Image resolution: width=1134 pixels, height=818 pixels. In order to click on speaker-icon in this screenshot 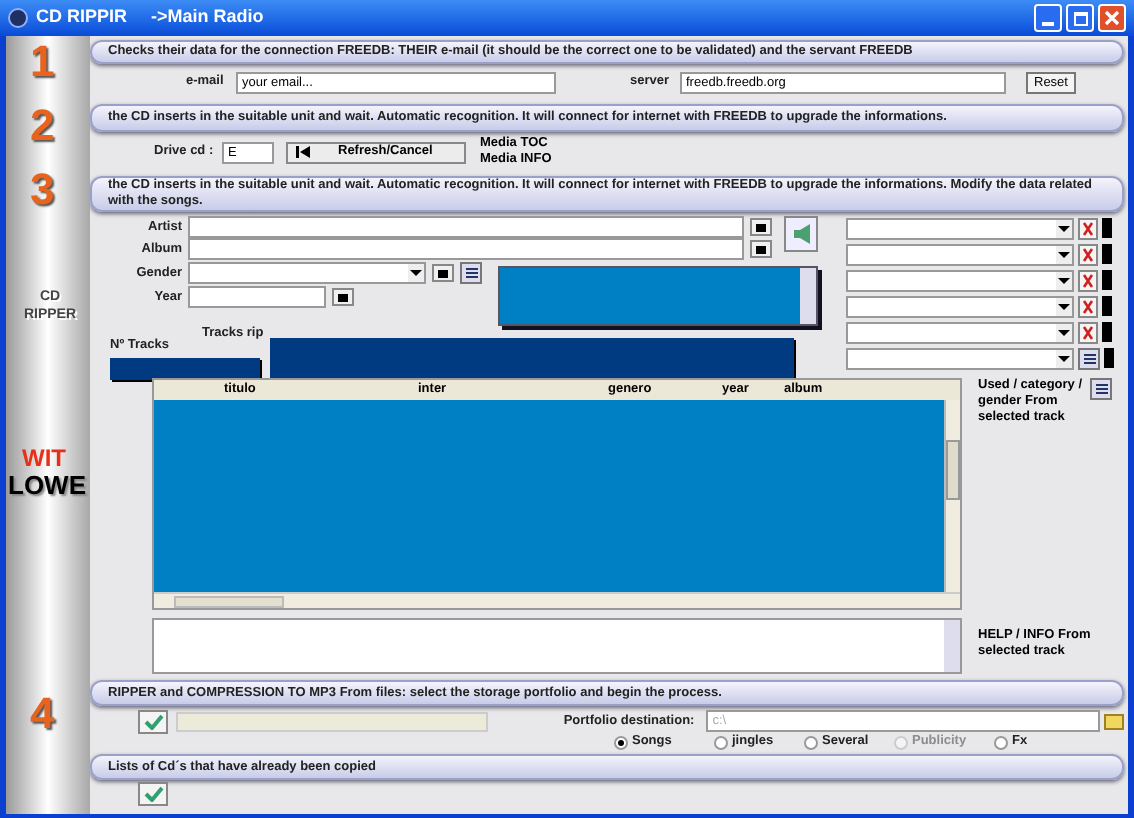, I will do `click(801, 234)`.